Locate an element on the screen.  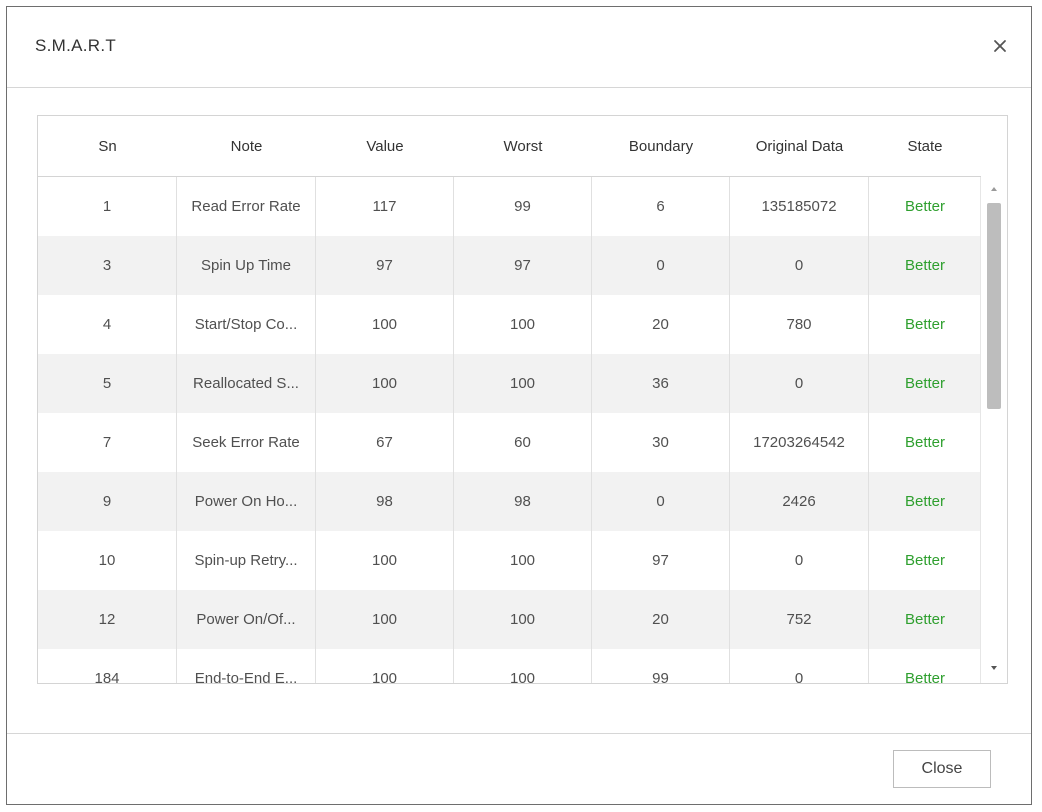
dialog-footer: Close is located at coordinates (519, 768).